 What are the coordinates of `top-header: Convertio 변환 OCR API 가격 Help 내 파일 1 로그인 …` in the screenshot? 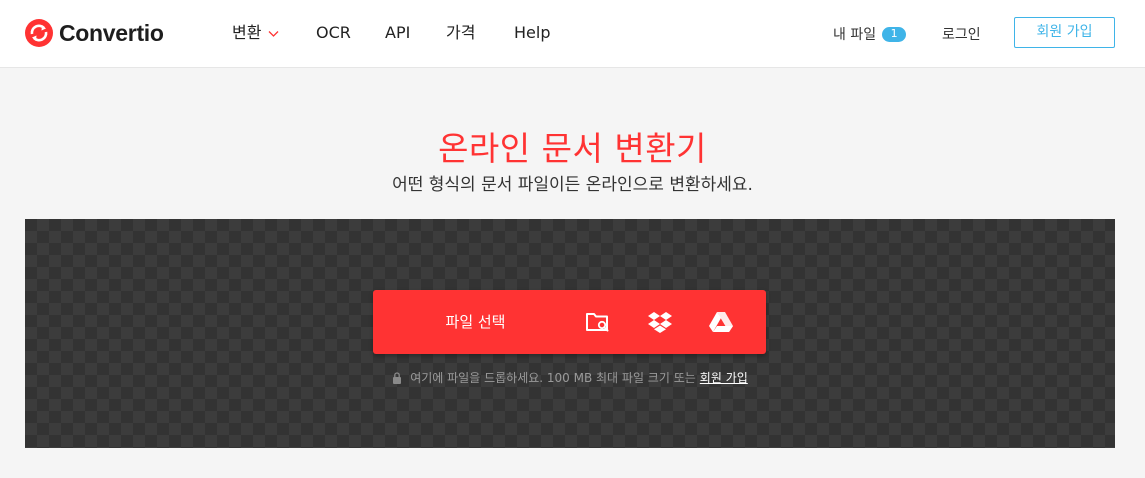 It's located at (572, 34).